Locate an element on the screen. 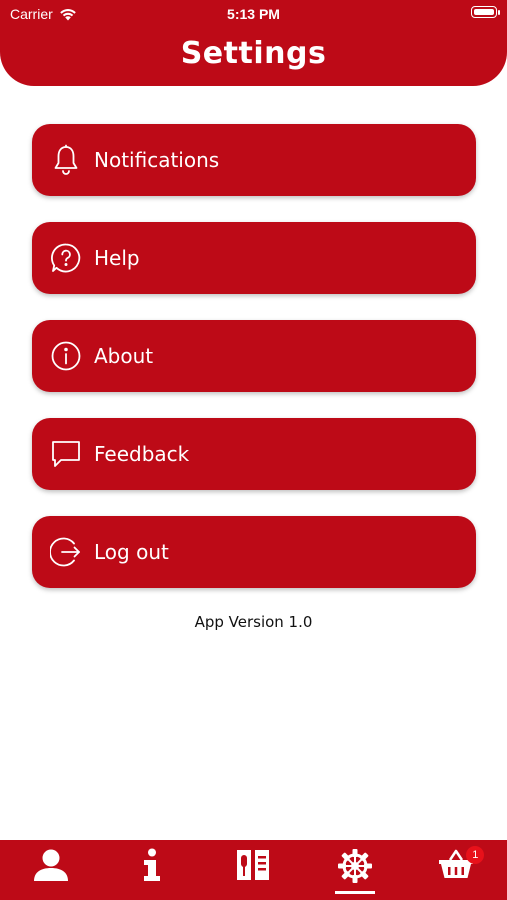 The height and width of the screenshot is (900, 507). tab-bar: 1 is located at coordinates (253, 870).